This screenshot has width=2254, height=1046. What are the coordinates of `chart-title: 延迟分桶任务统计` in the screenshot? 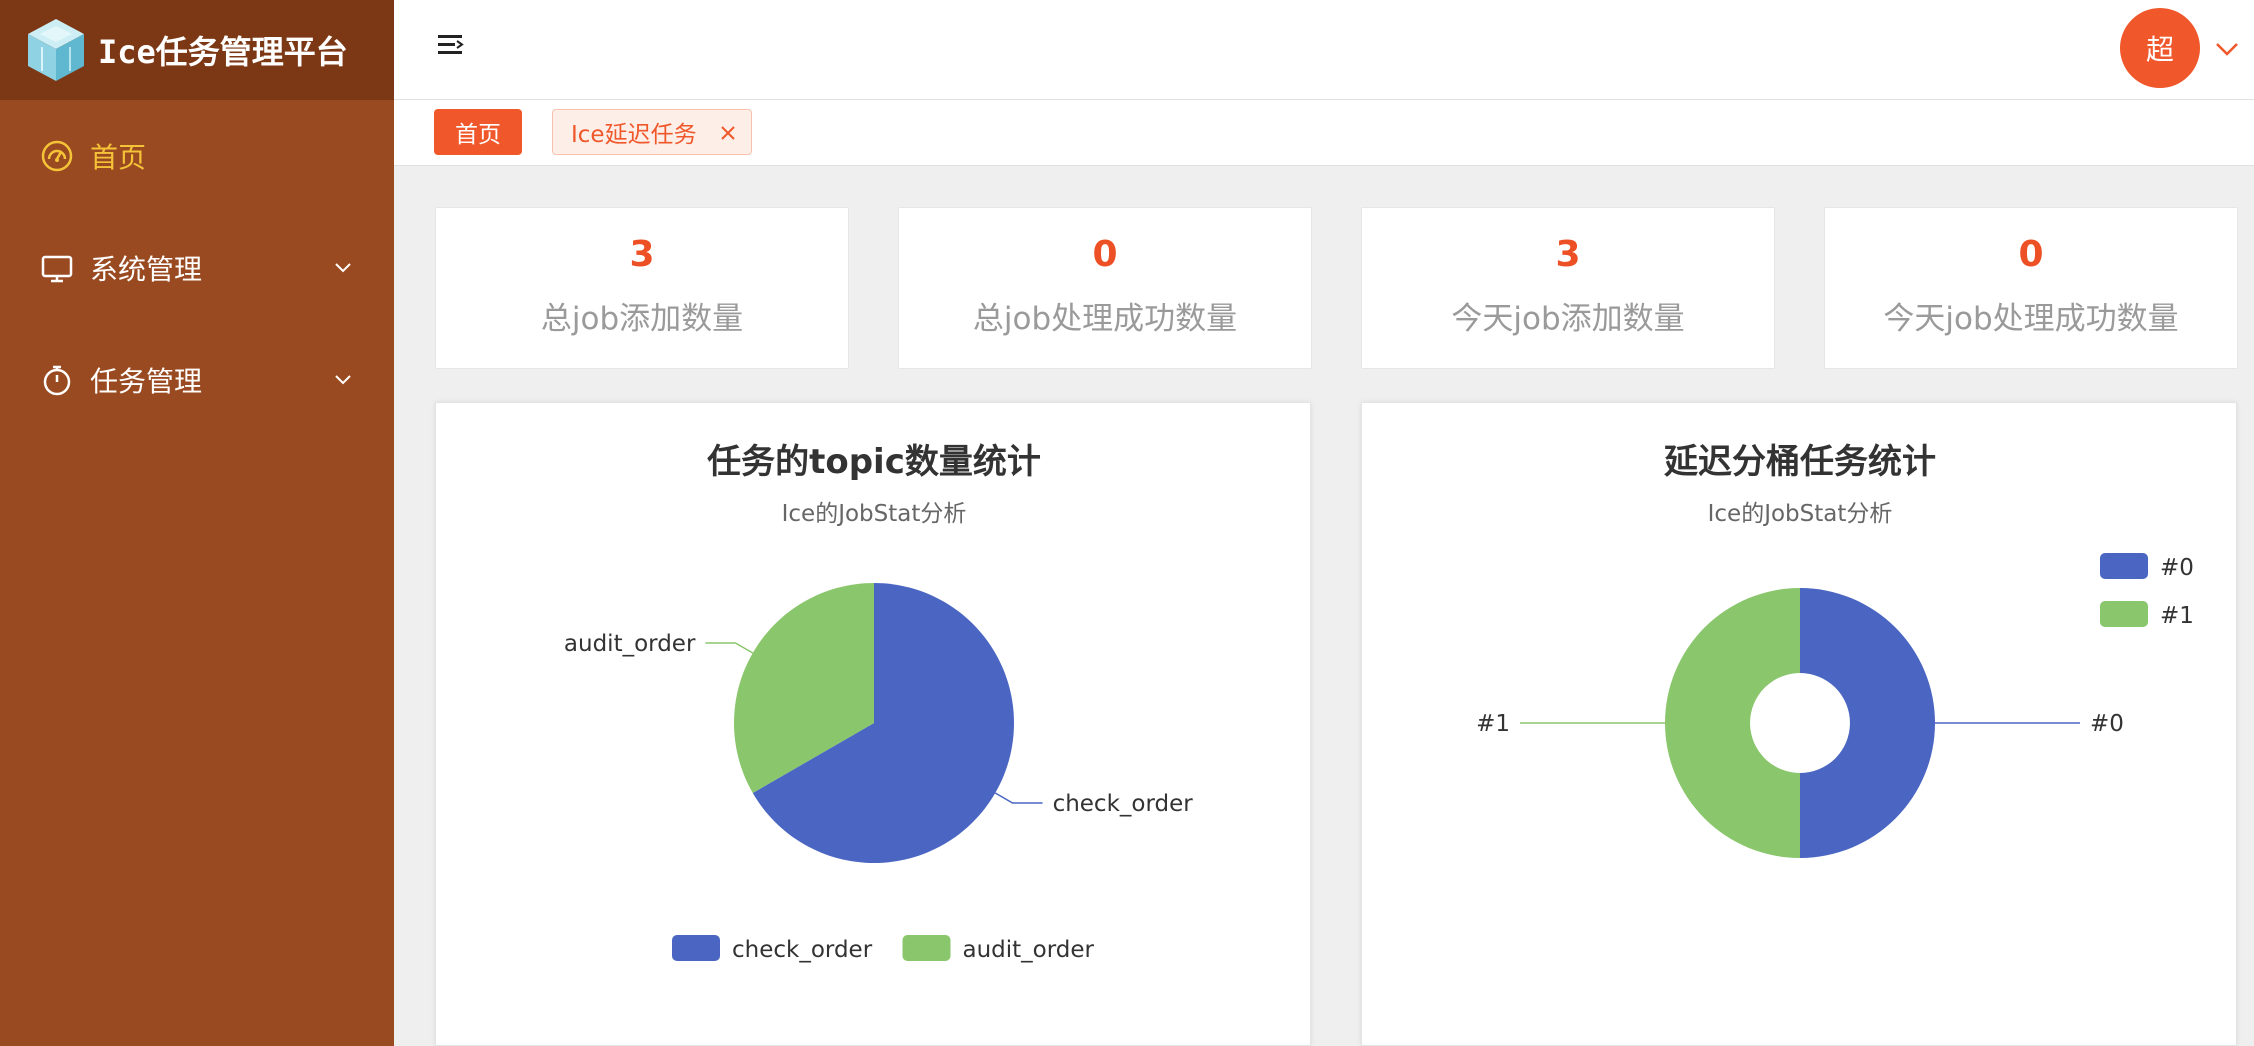 It's located at (1800, 462).